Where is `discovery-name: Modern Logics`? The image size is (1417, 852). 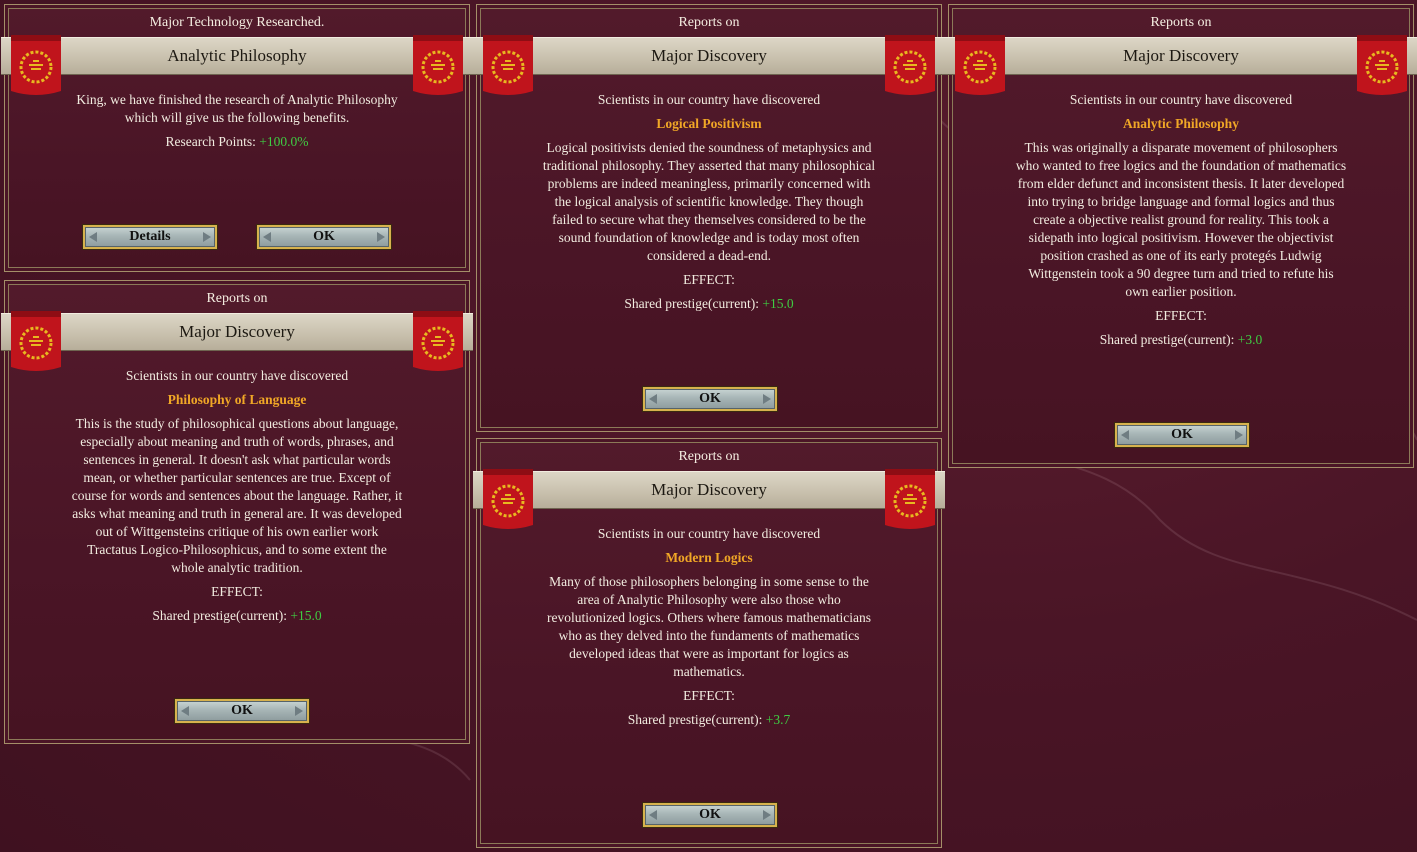 discovery-name: Modern Logics is located at coordinates (709, 557).